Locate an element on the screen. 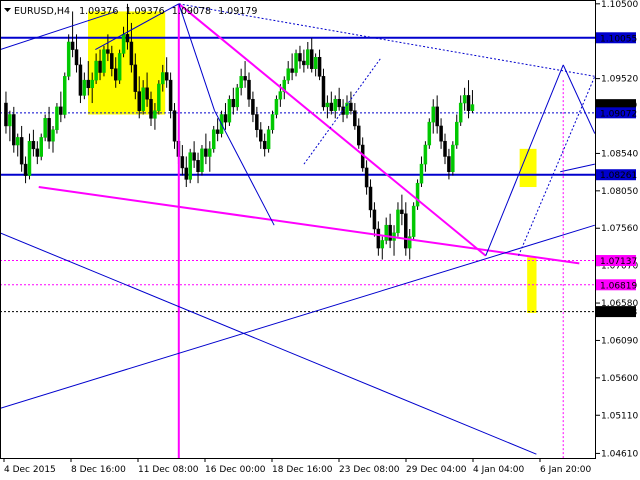  y-tick-label: 1.10500 is located at coordinates (619, 5).